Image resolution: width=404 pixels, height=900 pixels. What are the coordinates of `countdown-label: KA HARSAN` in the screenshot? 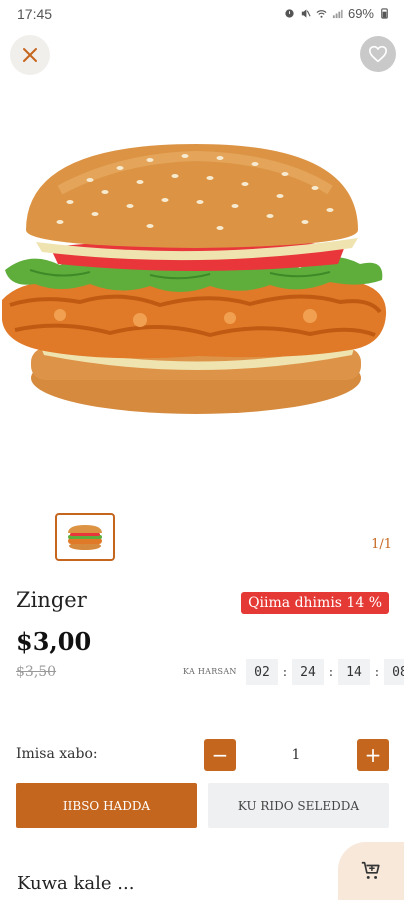 It's located at (210, 671).